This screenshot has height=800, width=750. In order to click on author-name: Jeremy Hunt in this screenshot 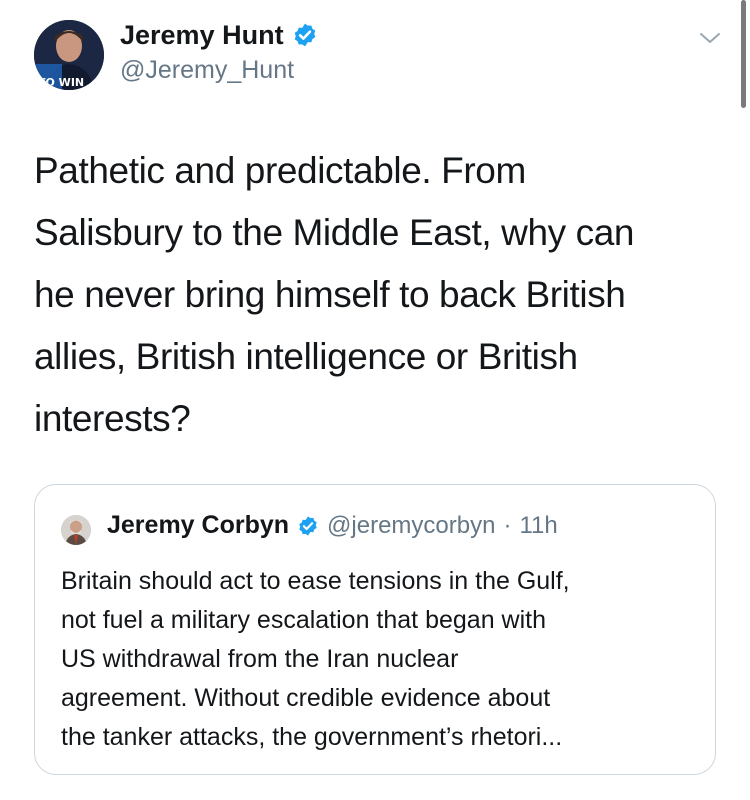, I will do `click(202, 35)`.